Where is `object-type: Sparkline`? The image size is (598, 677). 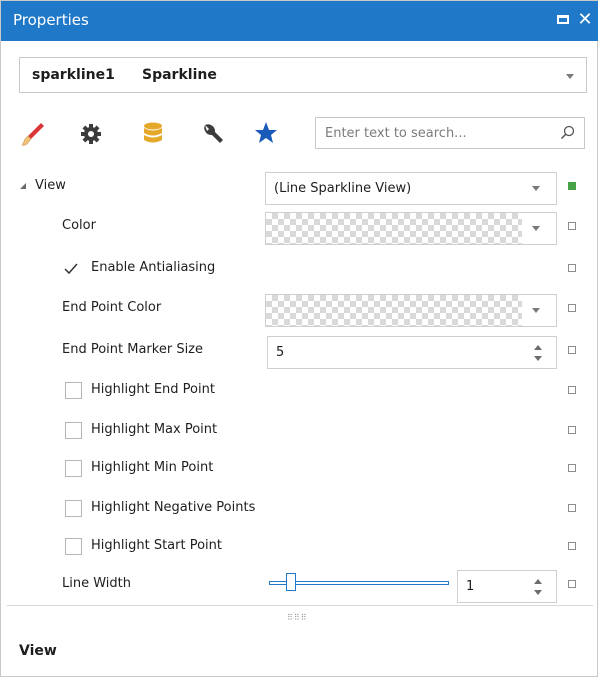 object-type: Sparkline is located at coordinates (179, 75).